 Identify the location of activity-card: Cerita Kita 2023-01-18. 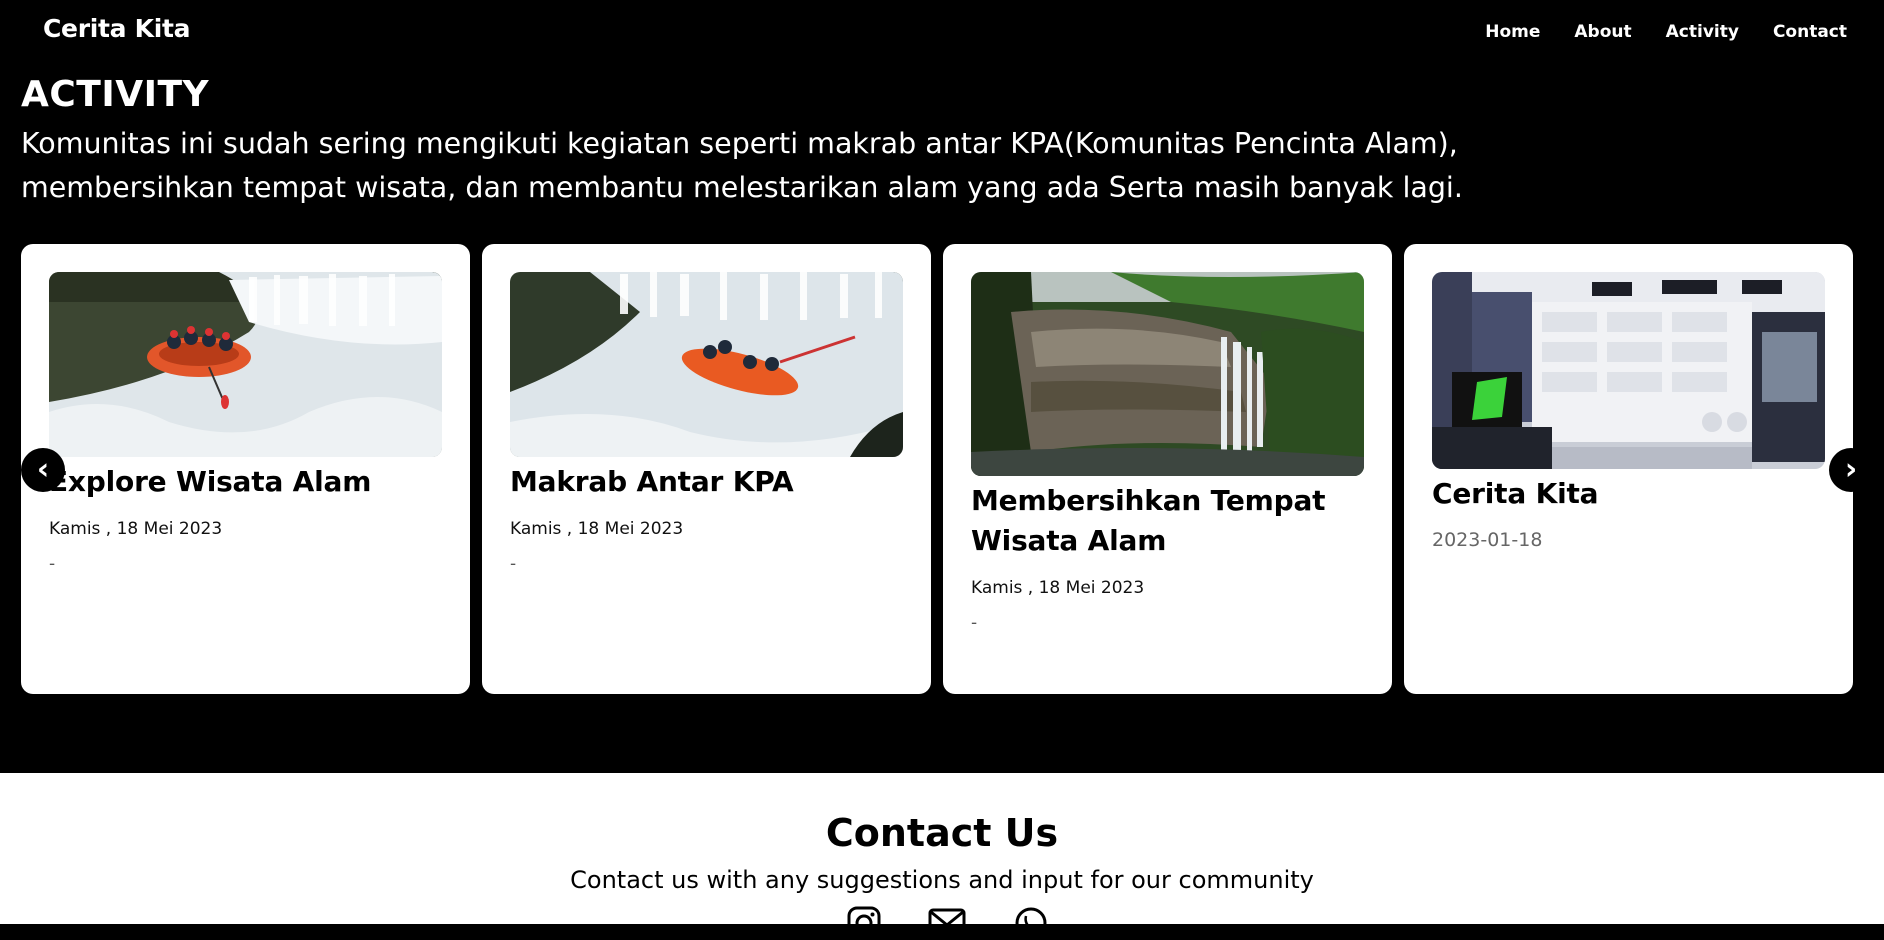
(1628, 469).